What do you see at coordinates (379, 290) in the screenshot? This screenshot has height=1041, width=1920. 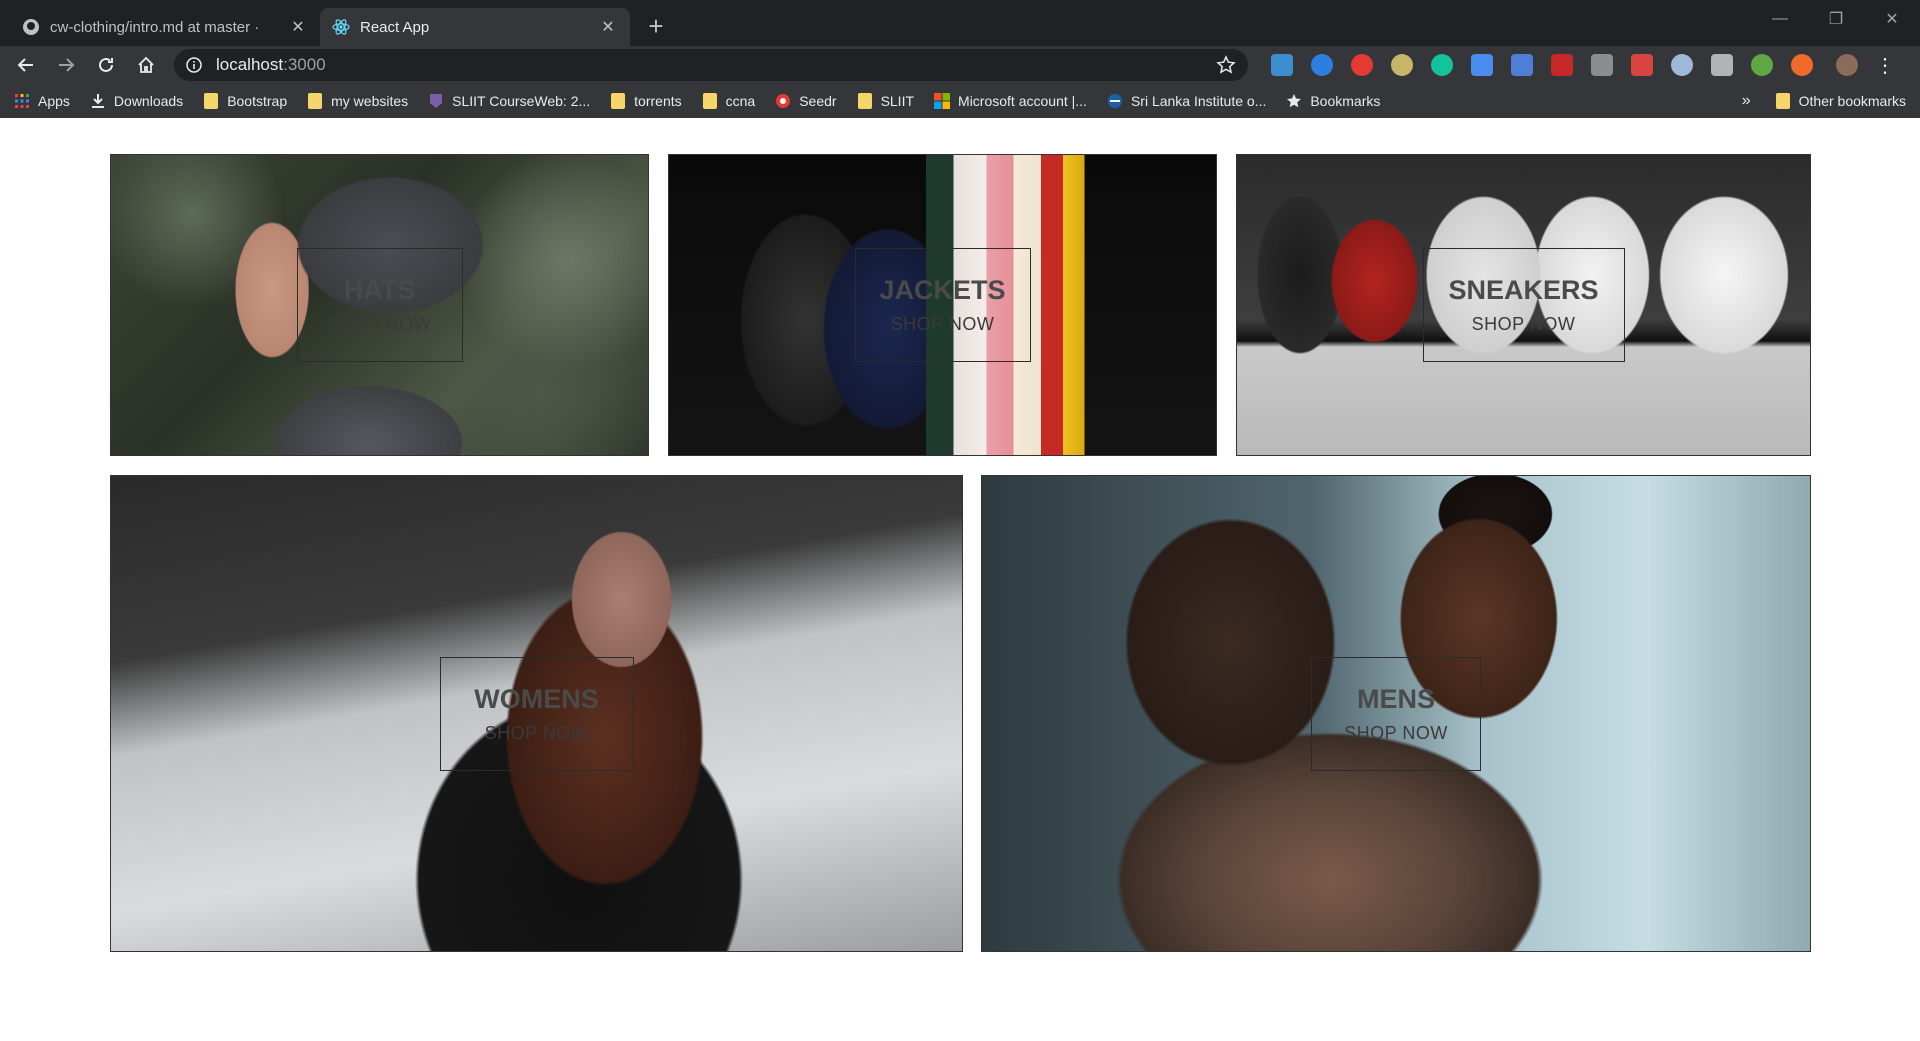 I see `menu-item-title: HATS` at bounding box center [379, 290].